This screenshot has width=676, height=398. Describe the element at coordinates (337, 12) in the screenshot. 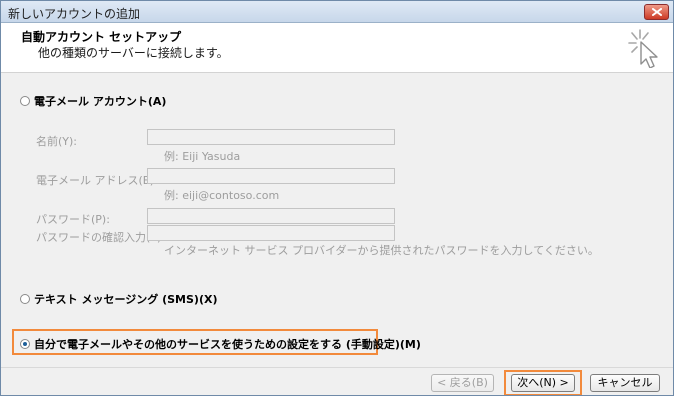

I see `title-bar: 新しいアカウントの追加` at that location.